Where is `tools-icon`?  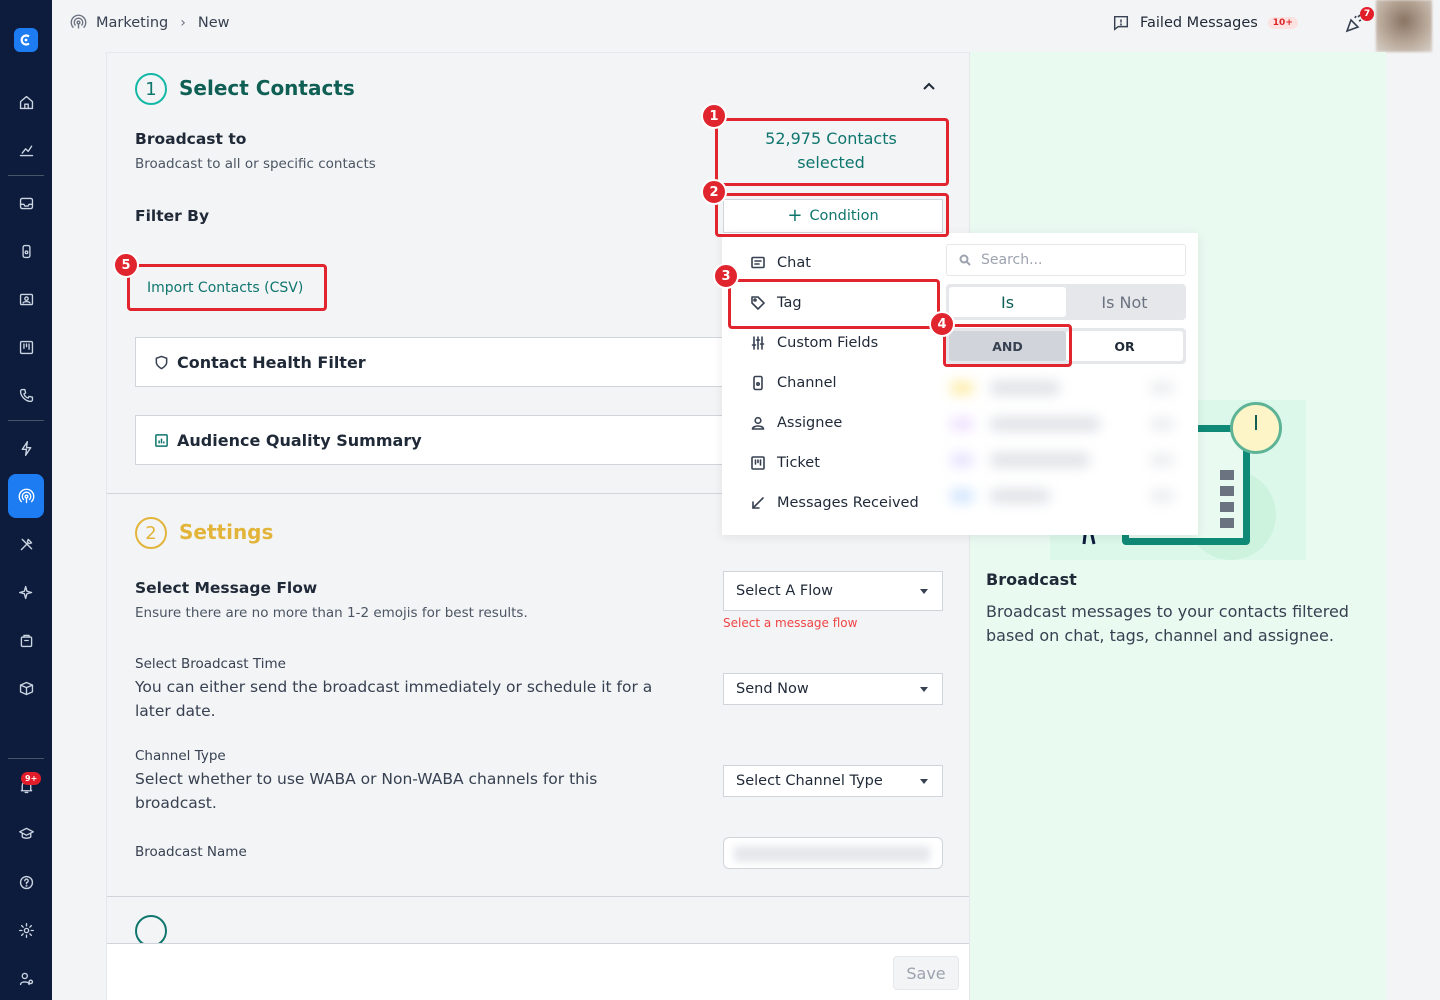
tools-icon is located at coordinates (26, 544).